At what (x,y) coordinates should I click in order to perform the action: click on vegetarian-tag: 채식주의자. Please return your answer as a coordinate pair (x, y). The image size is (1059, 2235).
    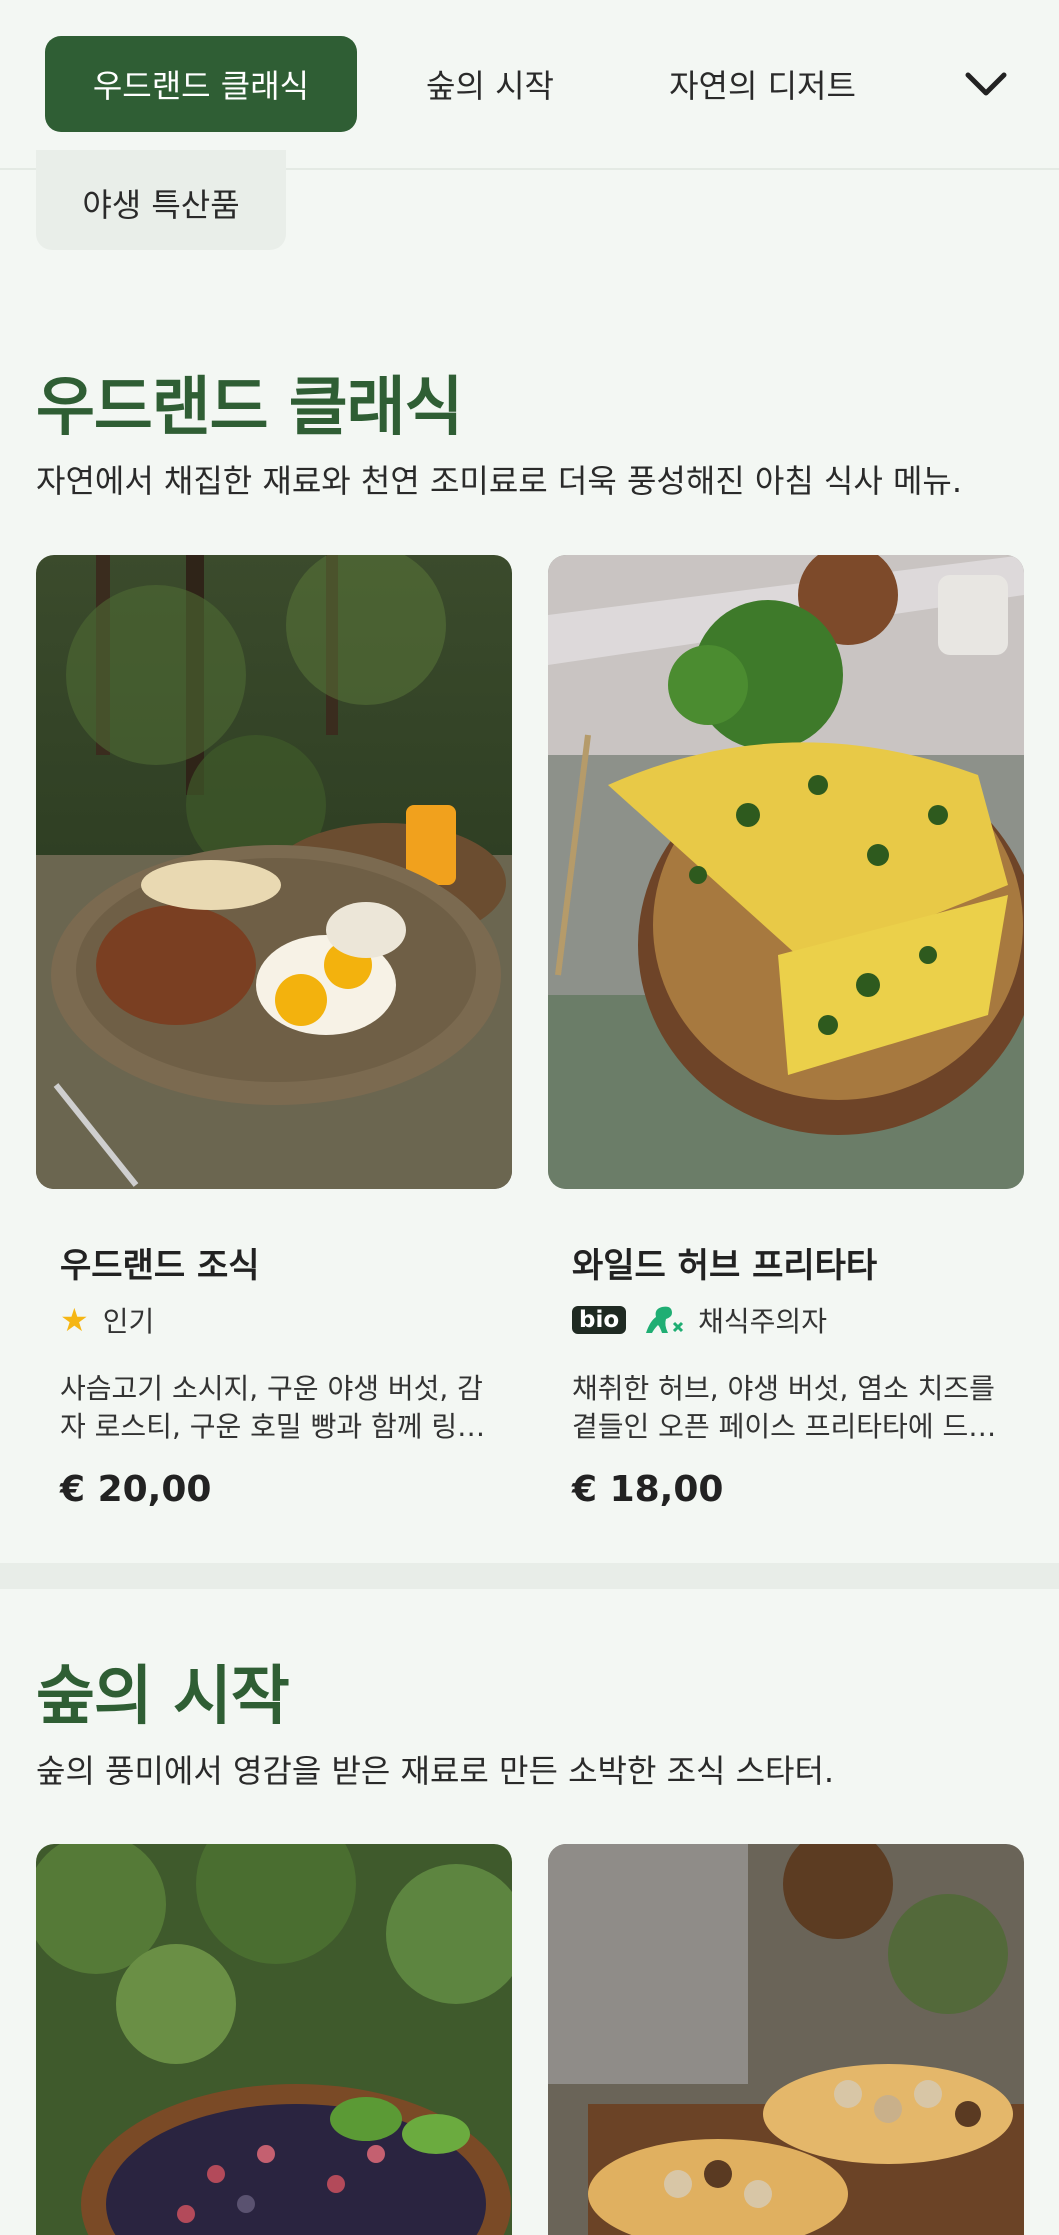
    Looking at the image, I should click on (762, 1321).